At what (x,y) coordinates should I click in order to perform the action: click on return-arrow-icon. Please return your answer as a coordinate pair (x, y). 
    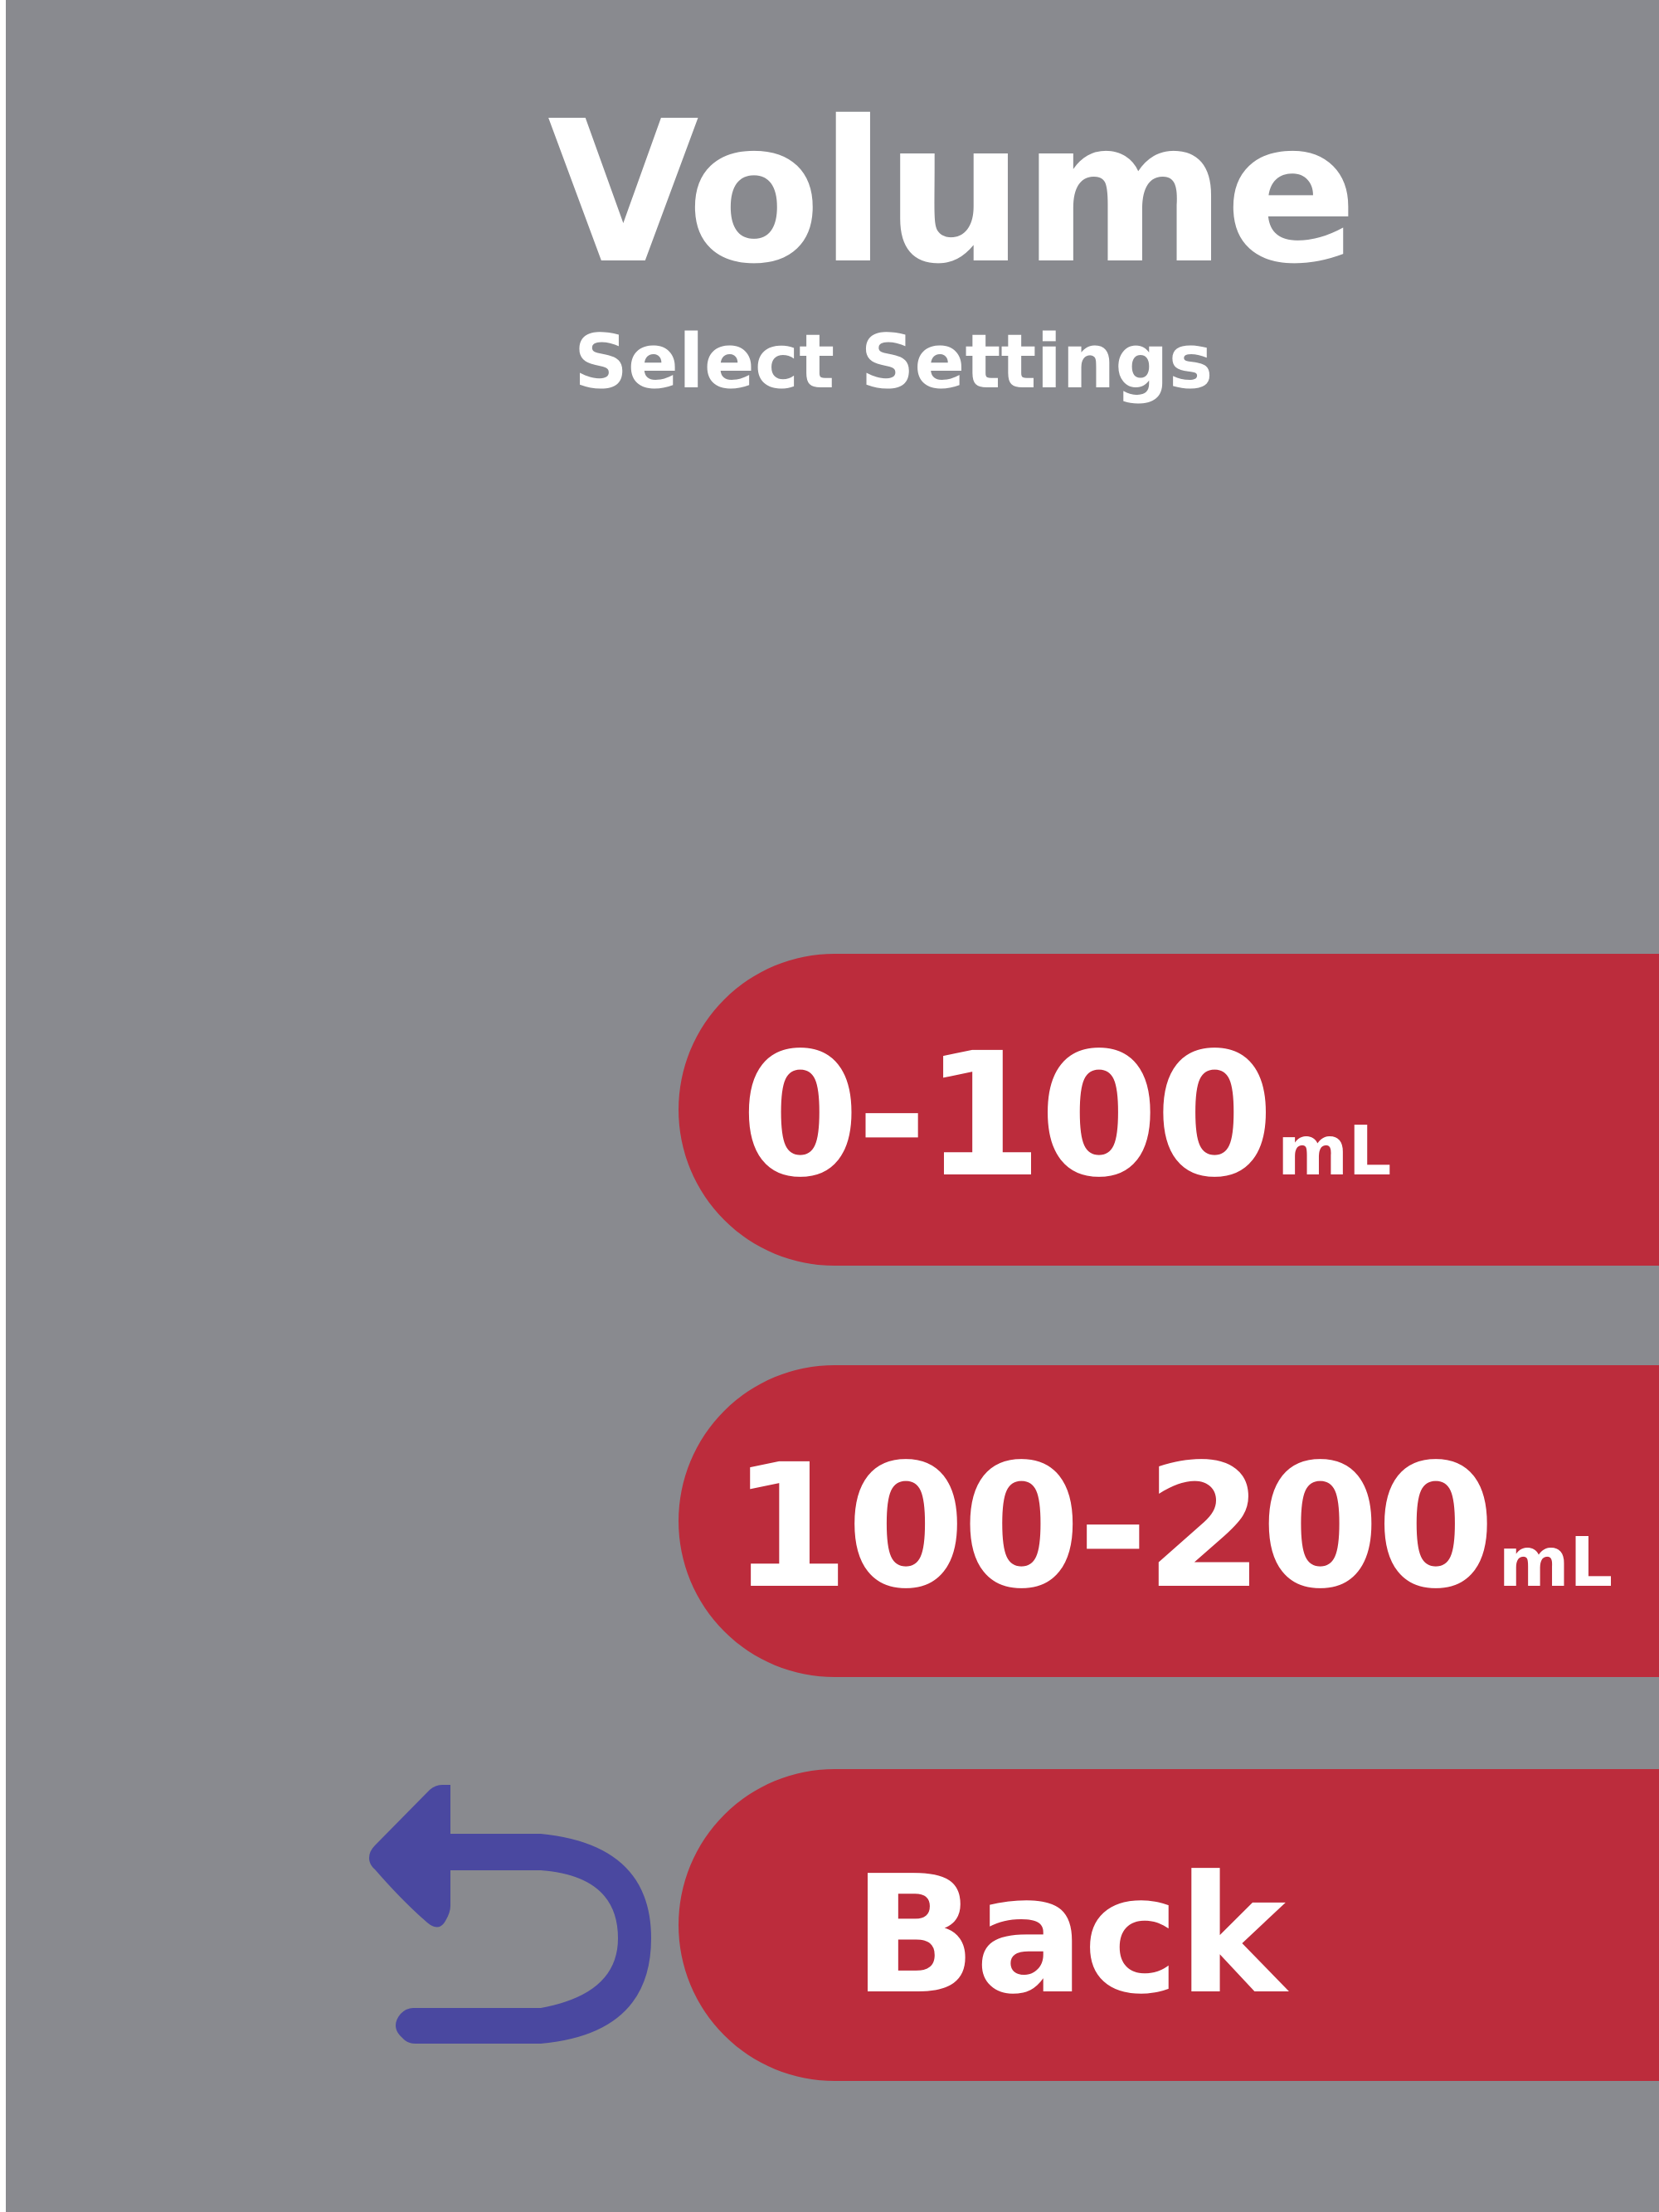
    Looking at the image, I should click on (515, 1922).